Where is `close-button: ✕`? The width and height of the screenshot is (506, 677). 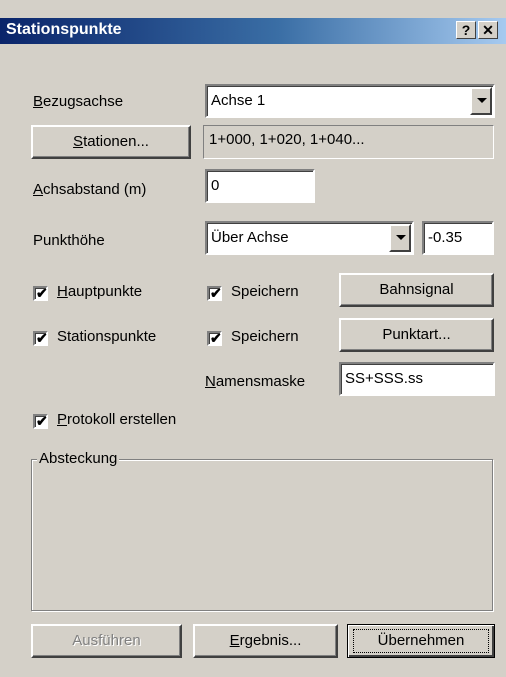
close-button: ✕ is located at coordinates (488, 30).